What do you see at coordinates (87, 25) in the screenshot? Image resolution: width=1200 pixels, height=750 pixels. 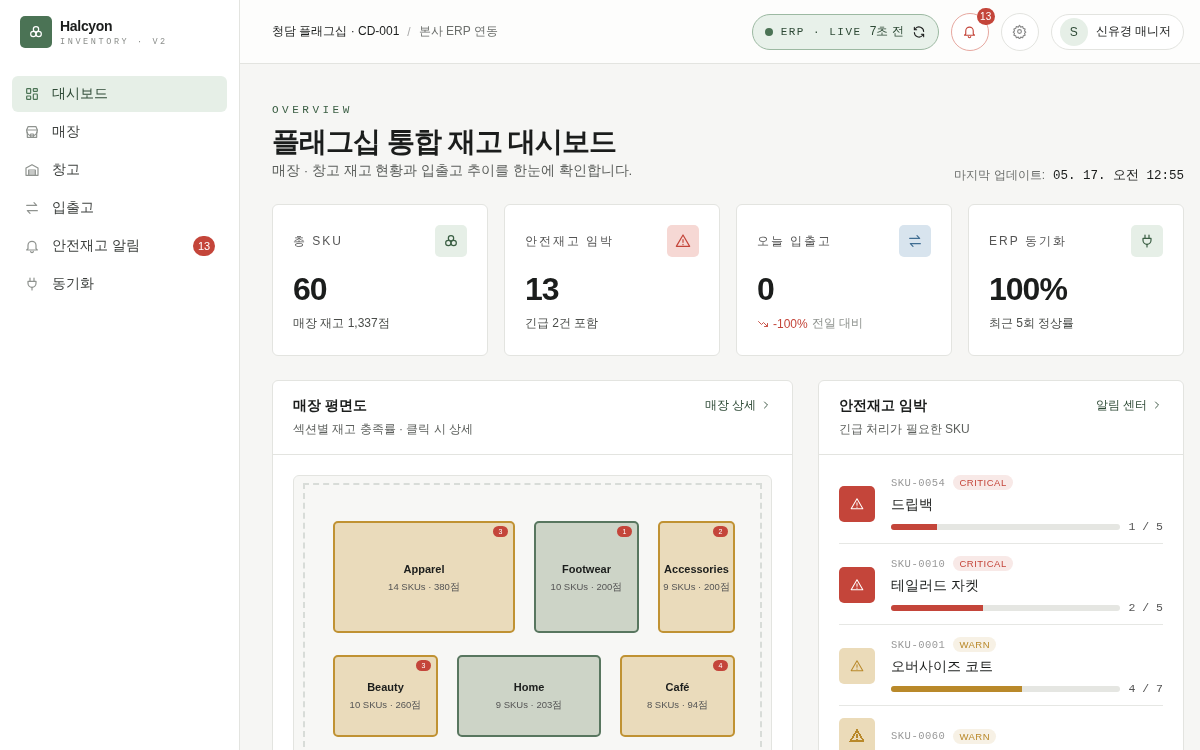 I see `brand-name: Halcyon` at bounding box center [87, 25].